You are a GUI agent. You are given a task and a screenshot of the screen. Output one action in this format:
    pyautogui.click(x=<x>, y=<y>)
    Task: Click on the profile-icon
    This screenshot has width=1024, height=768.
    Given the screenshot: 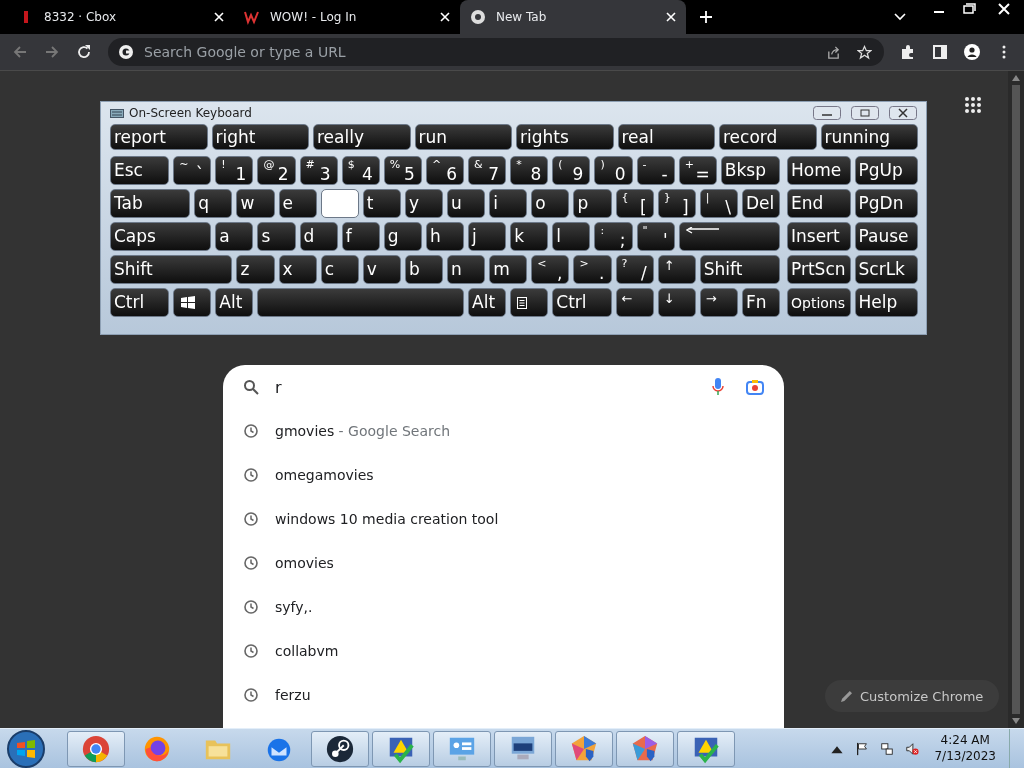 What is the action you would take?
    pyautogui.click(x=972, y=52)
    